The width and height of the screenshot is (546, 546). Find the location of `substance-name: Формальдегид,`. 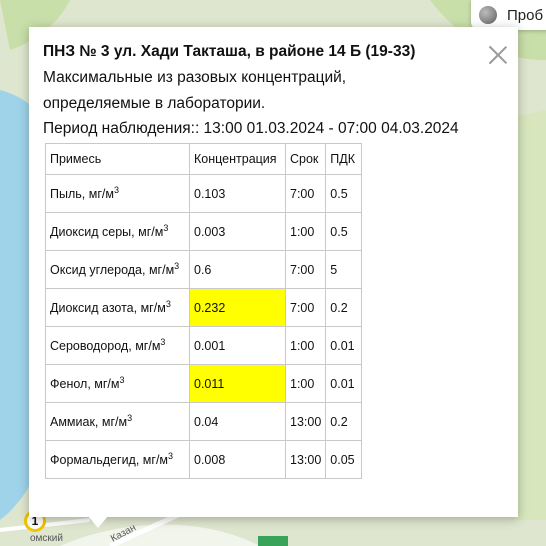

substance-name: Формальдегид, is located at coordinates (96, 460).